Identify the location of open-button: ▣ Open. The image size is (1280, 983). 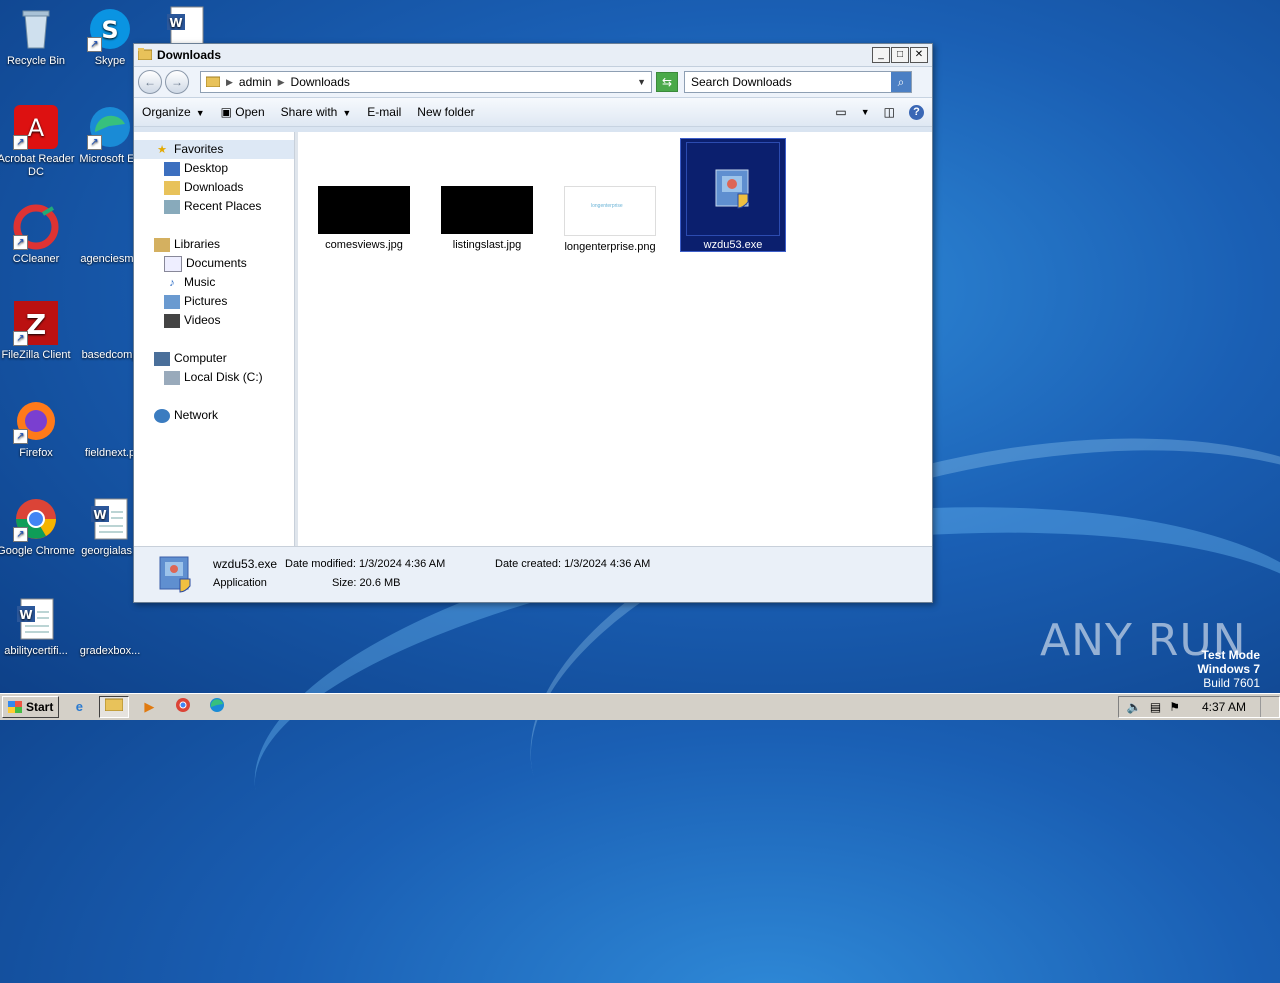
(243, 112).